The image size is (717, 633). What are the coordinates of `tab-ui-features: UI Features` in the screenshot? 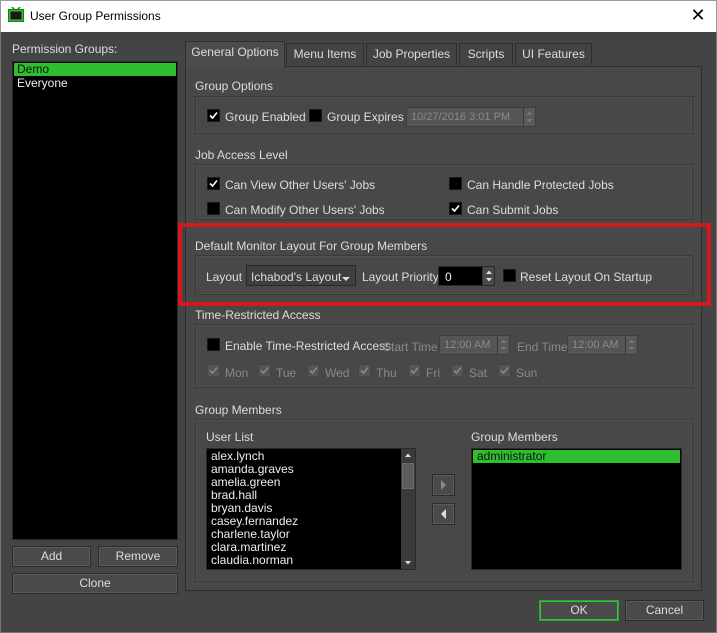 It's located at (553, 54).